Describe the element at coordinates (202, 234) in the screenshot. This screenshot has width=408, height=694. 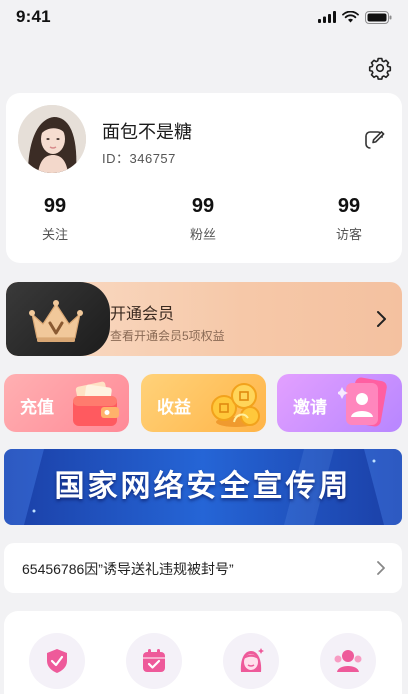
I see `stat-label: 粉丝` at that location.